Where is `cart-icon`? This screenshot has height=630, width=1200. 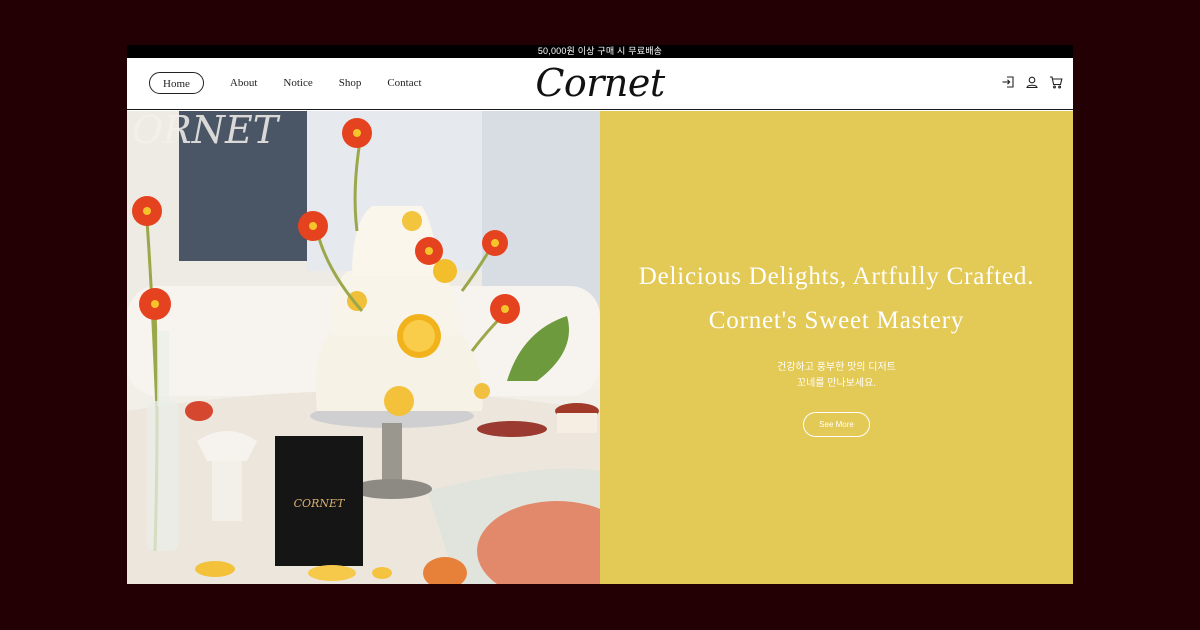 cart-icon is located at coordinates (1056, 82).